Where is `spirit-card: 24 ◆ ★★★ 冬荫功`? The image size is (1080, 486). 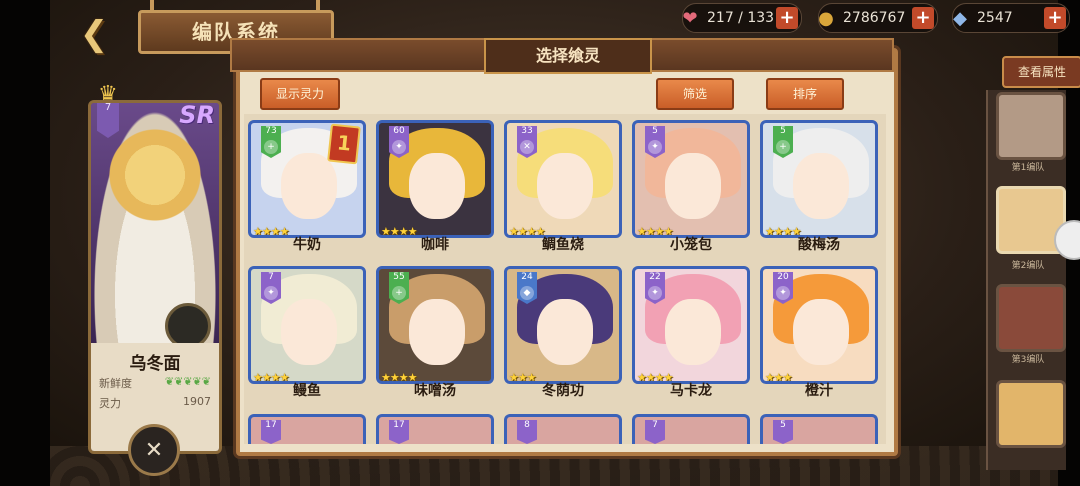
spirit-card: 24 ◆ ★★★ 冬荫功 is located at coordinates (563, 332).